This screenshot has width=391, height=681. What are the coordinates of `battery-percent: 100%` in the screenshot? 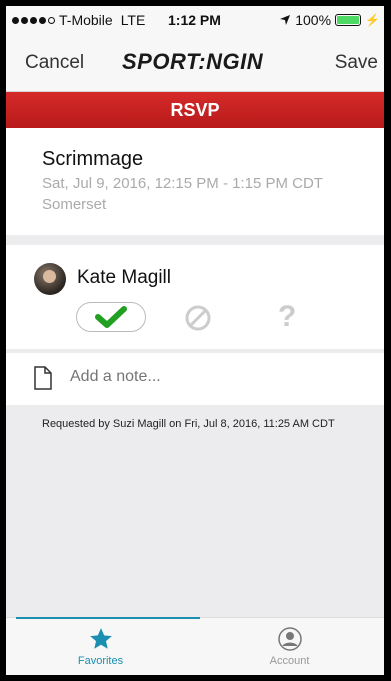 It's located at (313, 20).